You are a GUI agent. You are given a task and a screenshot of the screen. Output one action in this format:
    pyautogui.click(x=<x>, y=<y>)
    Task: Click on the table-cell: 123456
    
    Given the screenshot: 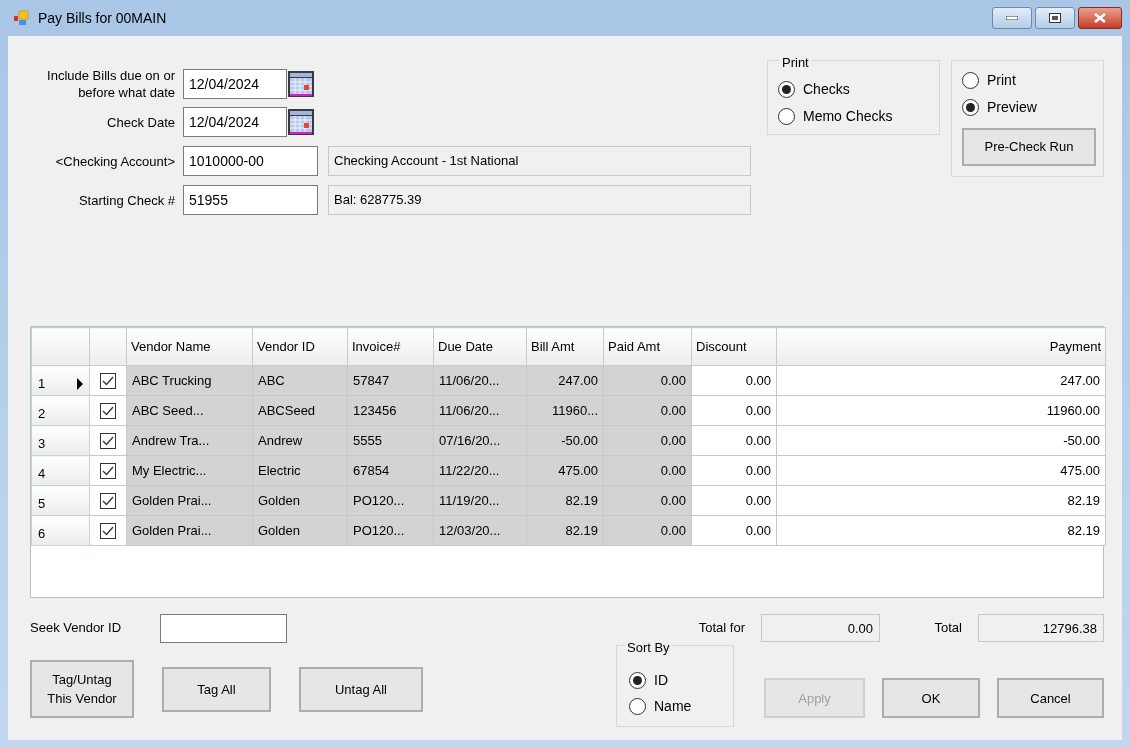 What is the action you would take?
    pyautogui.click(x=390, y=410)
    